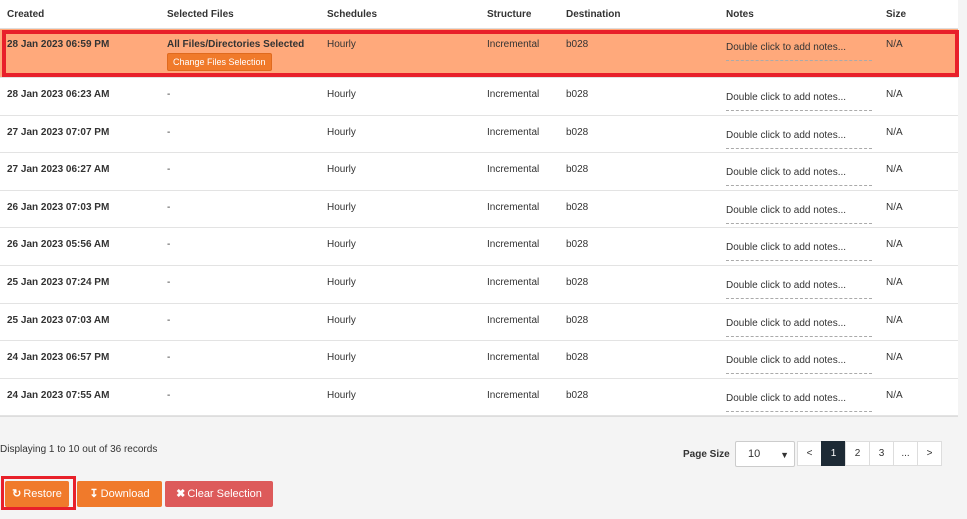 The image size is (967, 519). Describe the element at coordinates (929, 453) in the screenshot. I see `pager-next: >` at that location.